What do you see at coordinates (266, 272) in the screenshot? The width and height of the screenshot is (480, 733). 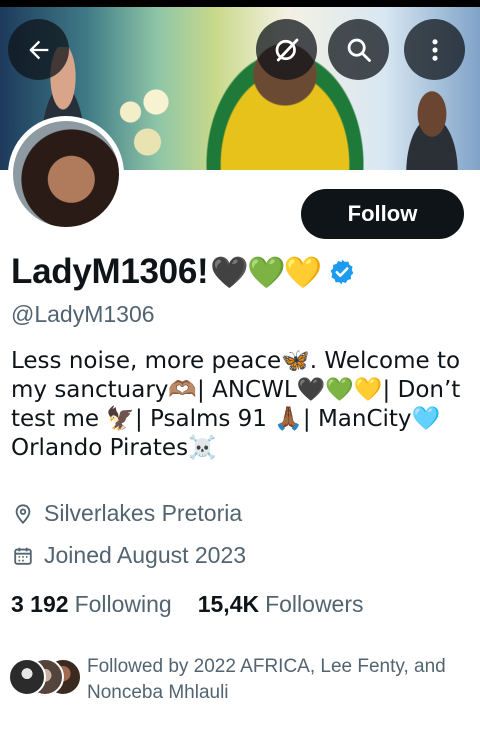 I see `display-name-emojis: 🖤💚💛` at bounding box center [266, 272].